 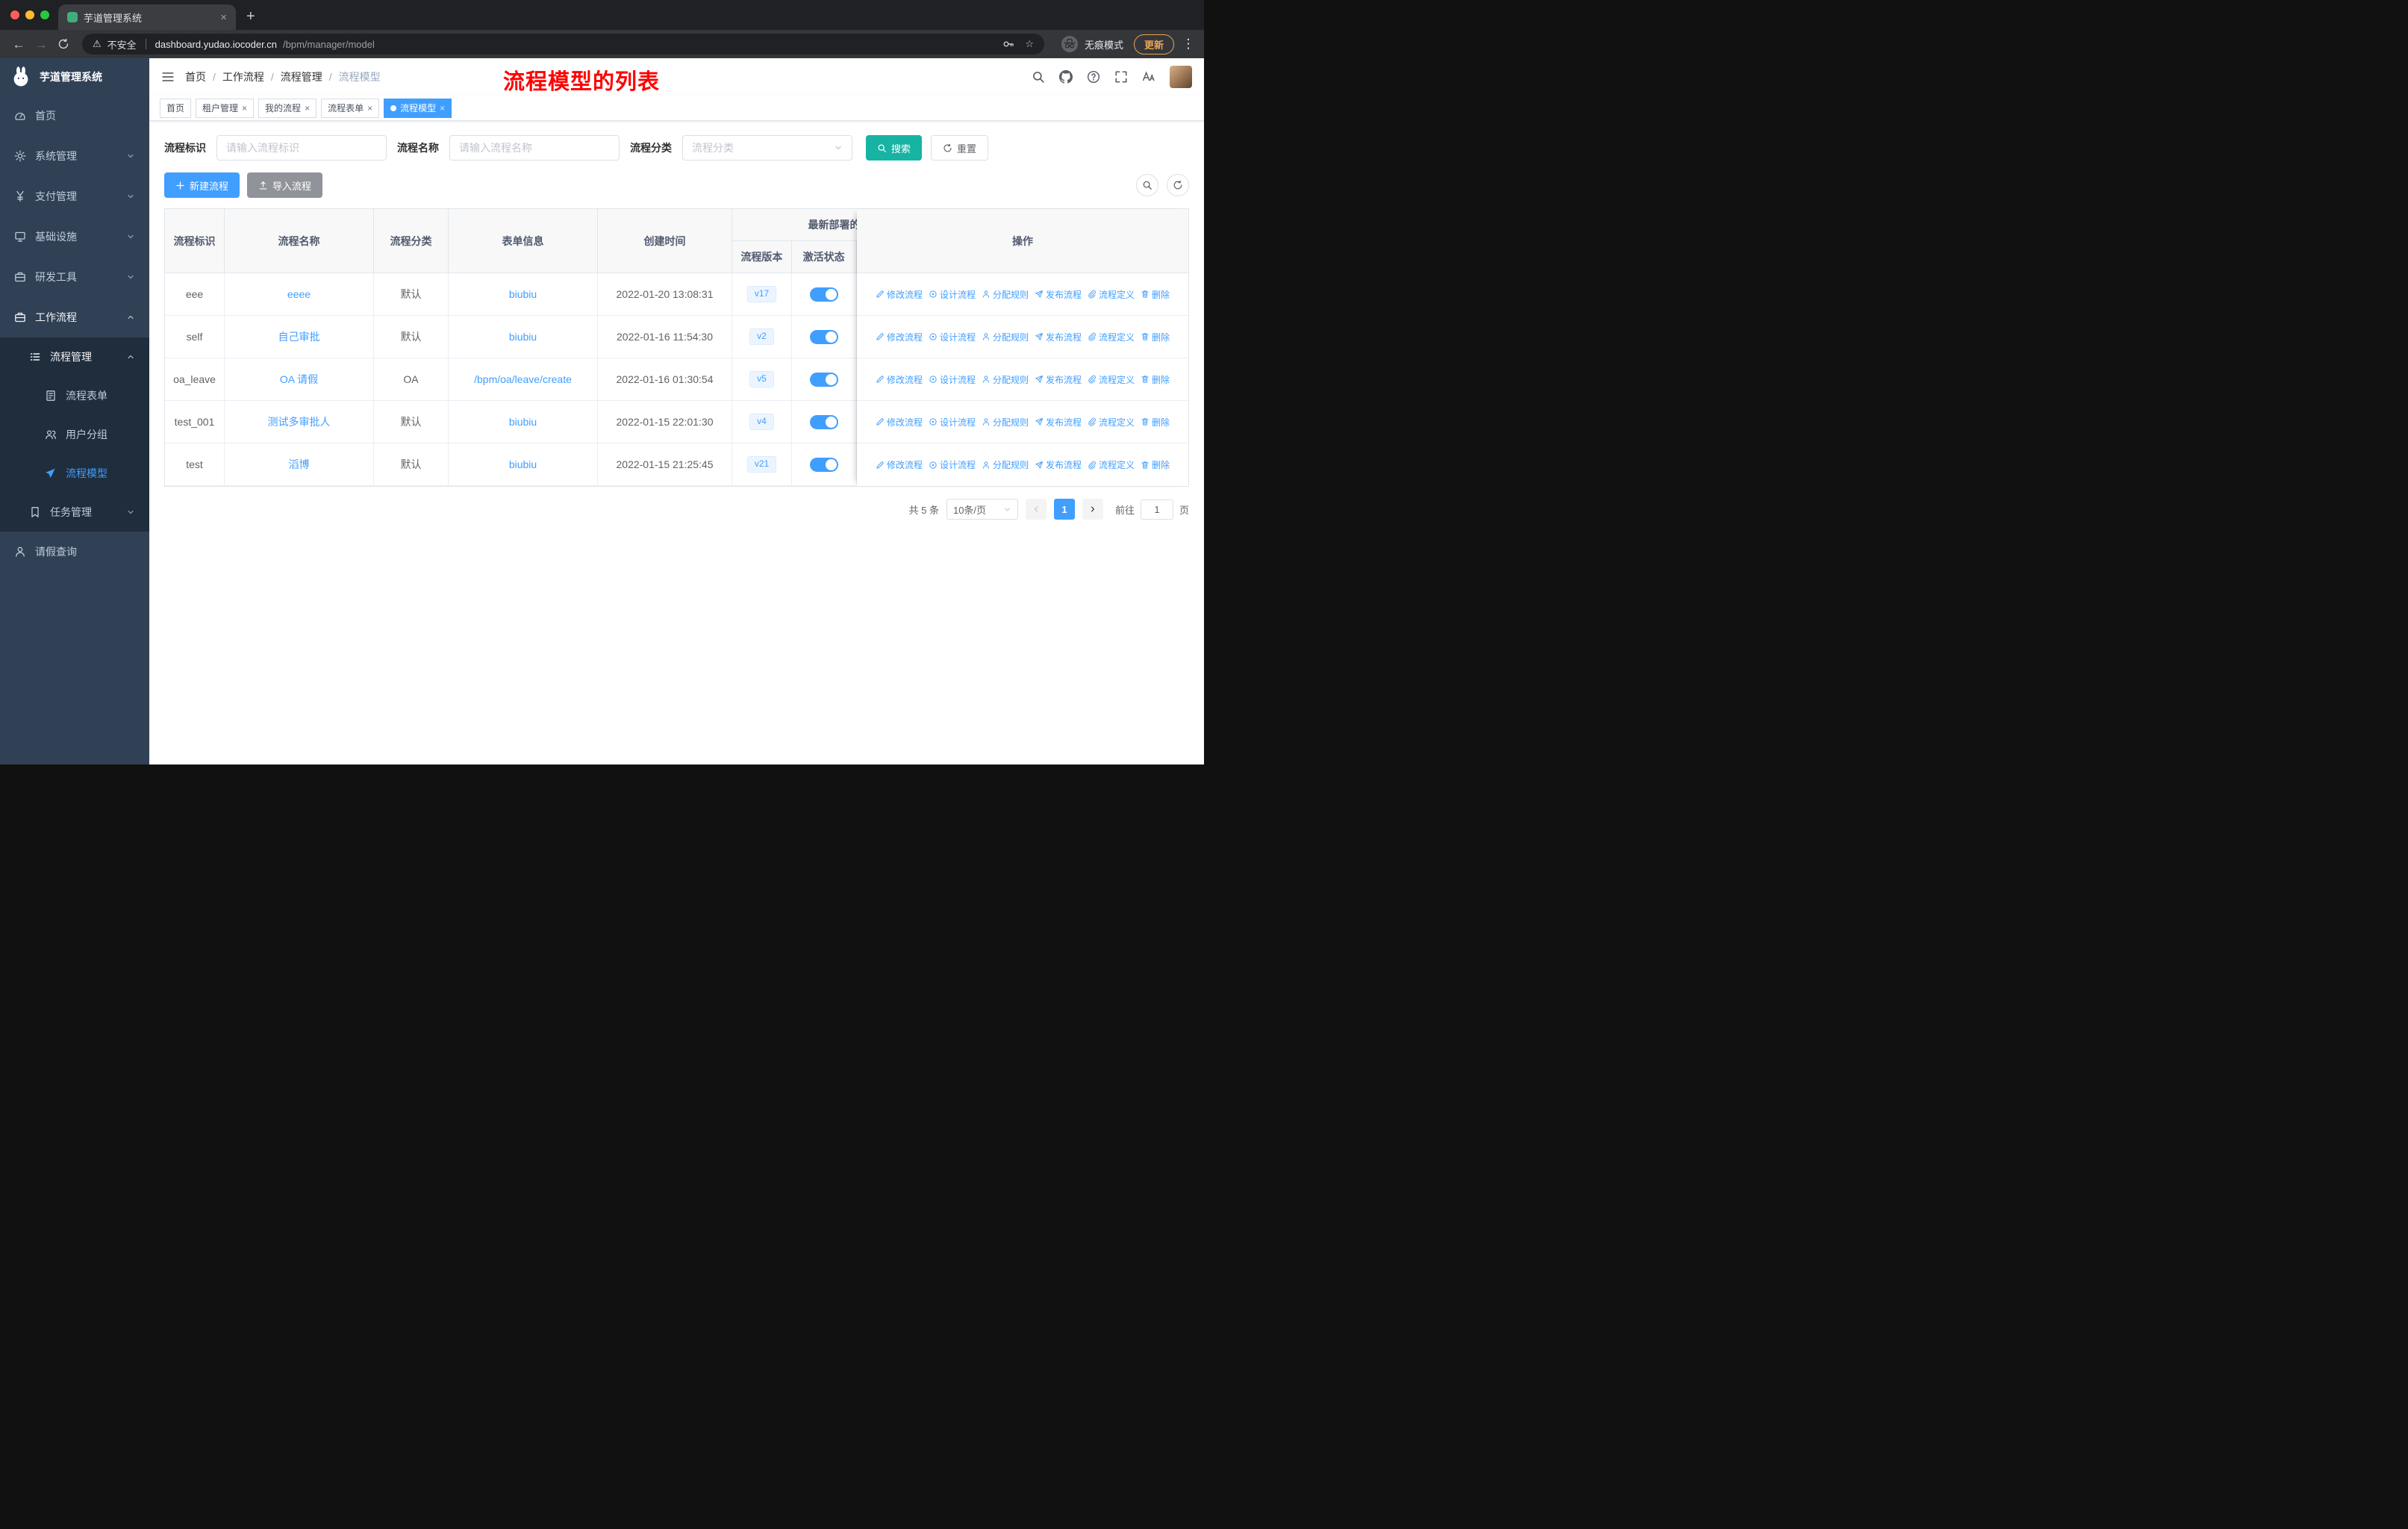 What do you see at coordinates (1153, 44) in the screenshot?
I see `browser-update-button: 更新` at bounding box center [1153, 44].